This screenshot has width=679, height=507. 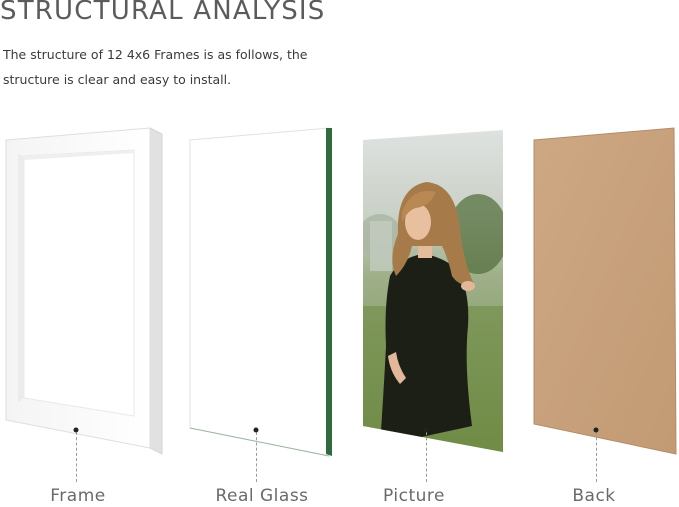 I want to click on frame-label: Frame, so click(x=78, y=496).